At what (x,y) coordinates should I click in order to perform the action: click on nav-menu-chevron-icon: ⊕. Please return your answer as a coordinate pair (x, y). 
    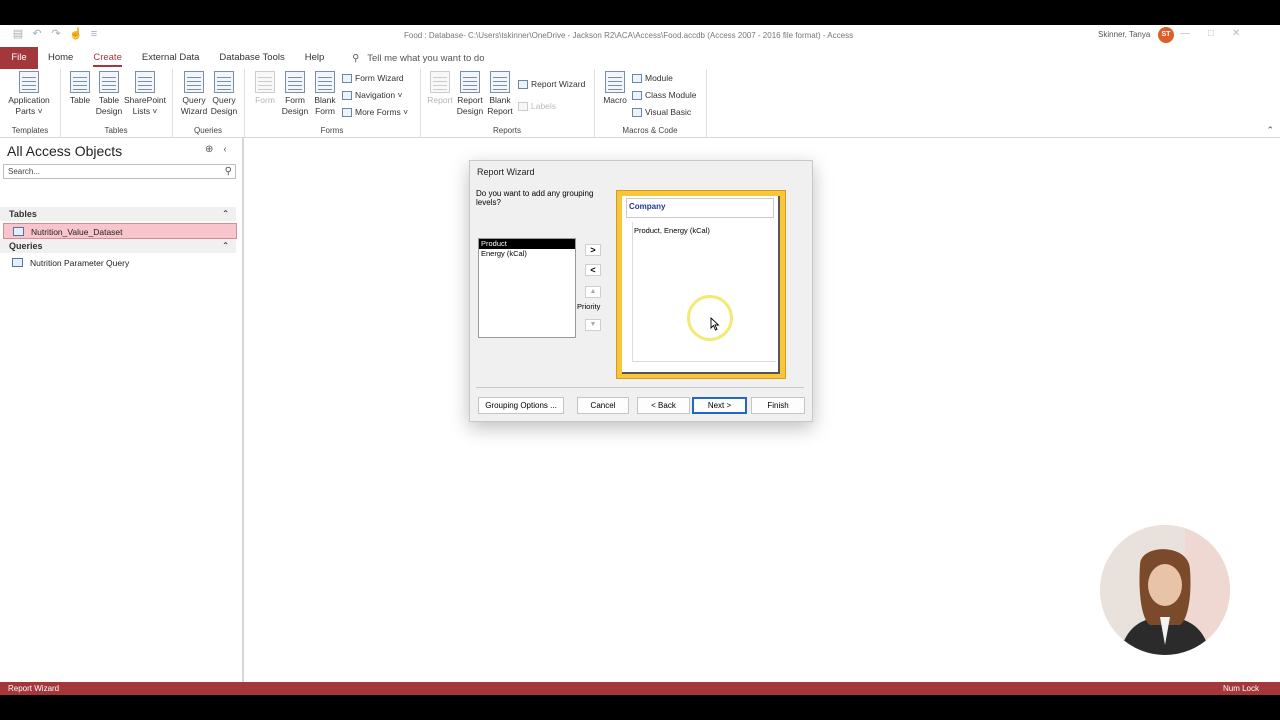
    Looking at the image, I should click on (209, 149).